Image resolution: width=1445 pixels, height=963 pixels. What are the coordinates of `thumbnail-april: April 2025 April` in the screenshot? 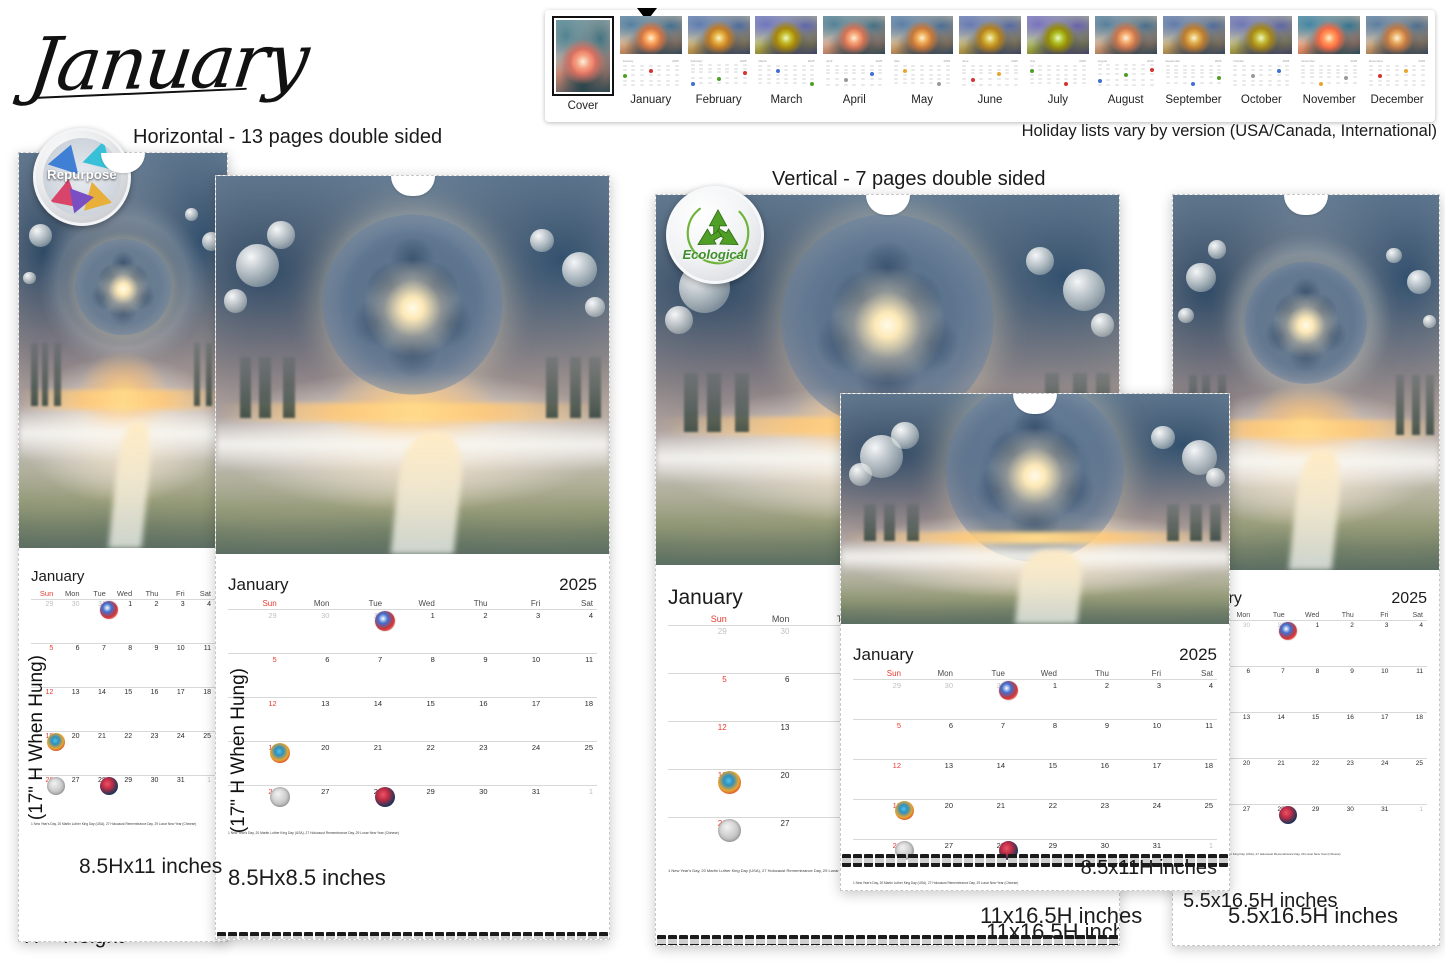 It's located at (854, 61).